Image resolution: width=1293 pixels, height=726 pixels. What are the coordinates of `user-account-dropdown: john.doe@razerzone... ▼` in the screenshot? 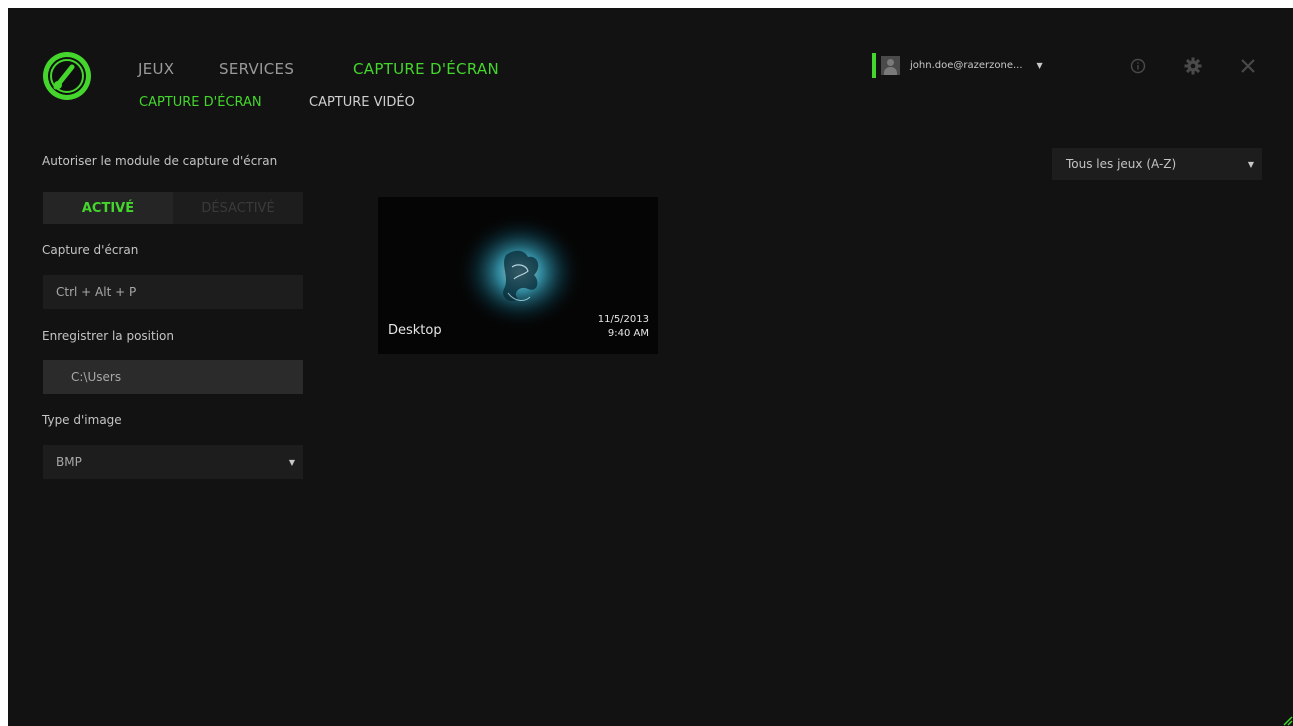 It's located at (978, 65).